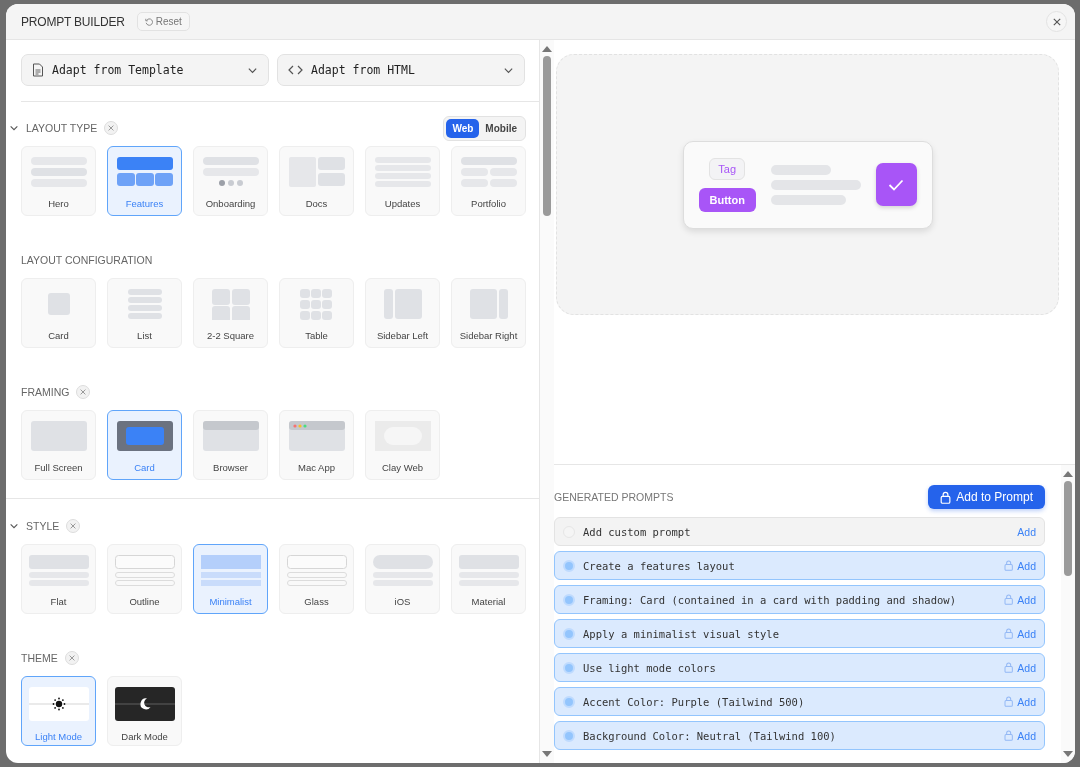  Describe the element at coordinates (488, 313) in the screenshot. I see `option-tile: Sidebar Right` at that location.